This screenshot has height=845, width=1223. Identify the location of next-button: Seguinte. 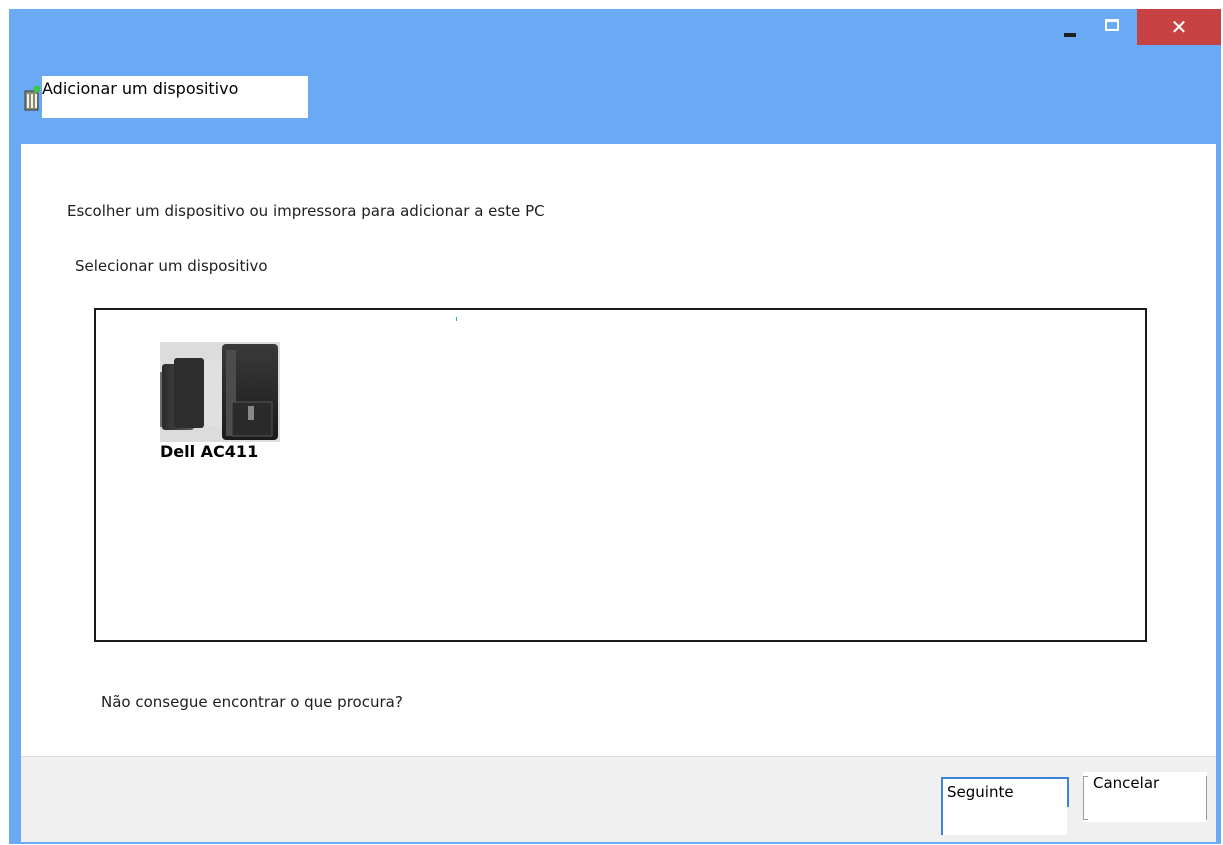
(1005, 806).